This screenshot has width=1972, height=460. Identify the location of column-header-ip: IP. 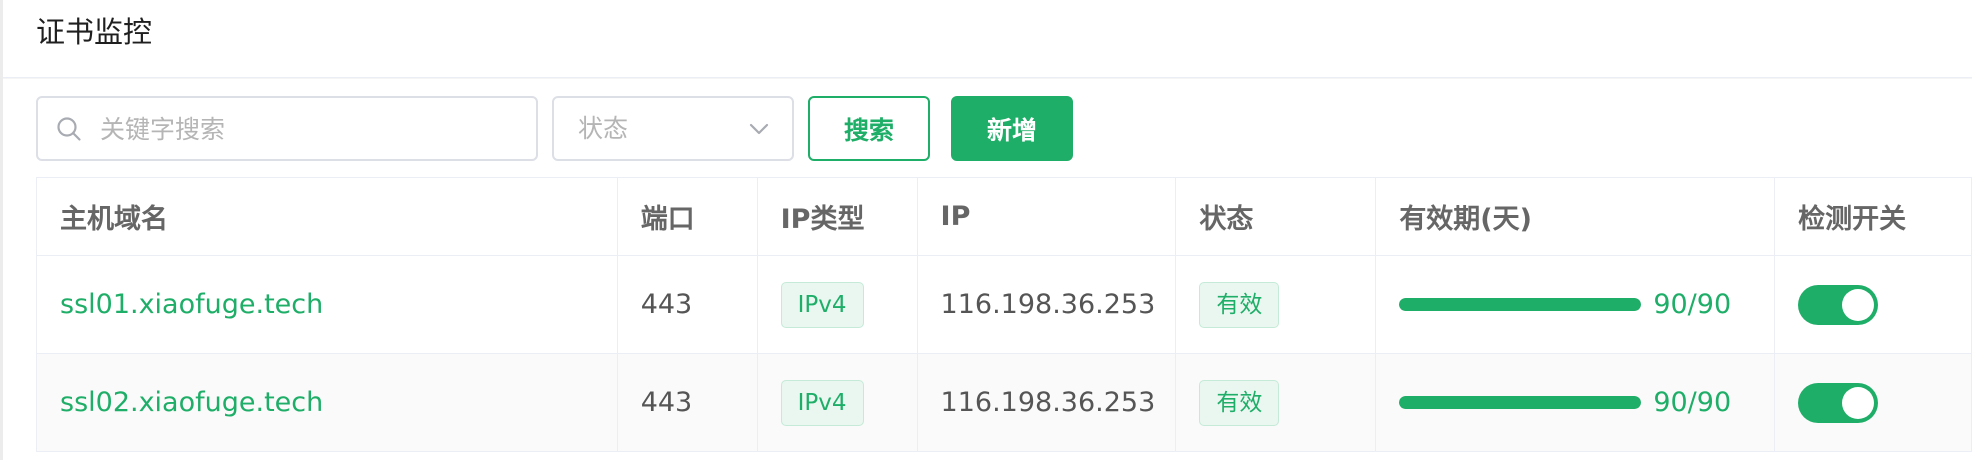
(1047, 216).